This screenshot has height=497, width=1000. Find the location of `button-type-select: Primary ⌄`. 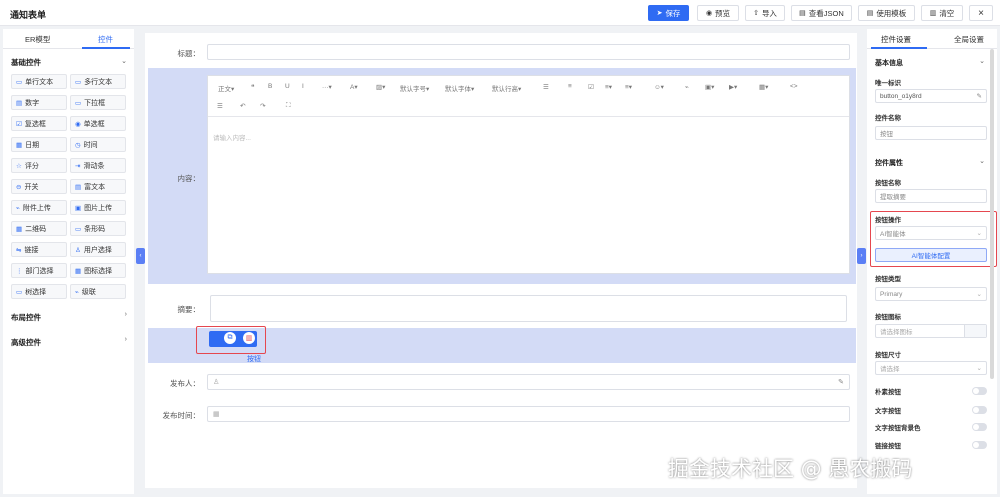

button-type-select: Primary ⌄ is located at coordinates (931, 294).